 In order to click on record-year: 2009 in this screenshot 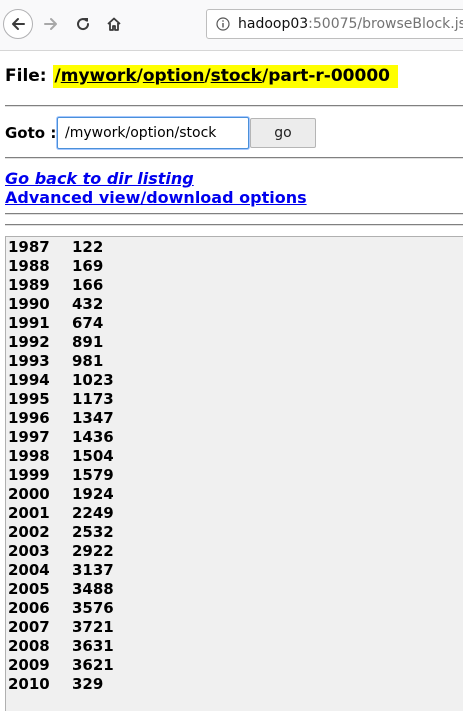, I will do `click(29, 665)`.